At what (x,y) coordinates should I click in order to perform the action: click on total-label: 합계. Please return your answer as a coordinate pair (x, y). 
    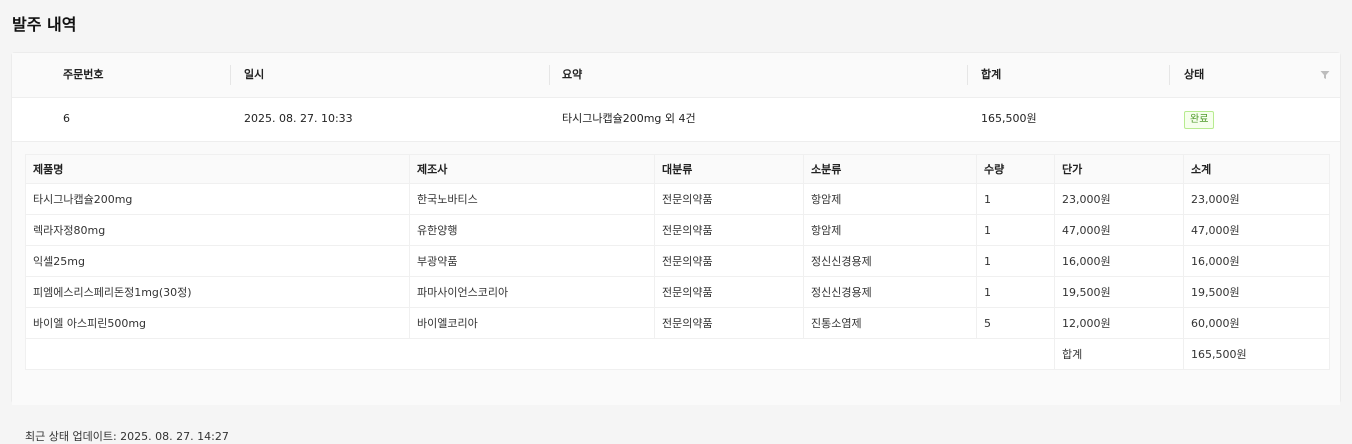
    Looking at the image, I should click on (1119, 354).